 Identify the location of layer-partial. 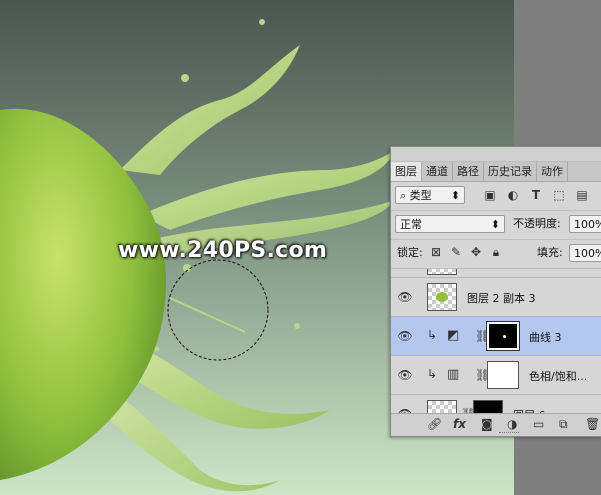
(496, 273).